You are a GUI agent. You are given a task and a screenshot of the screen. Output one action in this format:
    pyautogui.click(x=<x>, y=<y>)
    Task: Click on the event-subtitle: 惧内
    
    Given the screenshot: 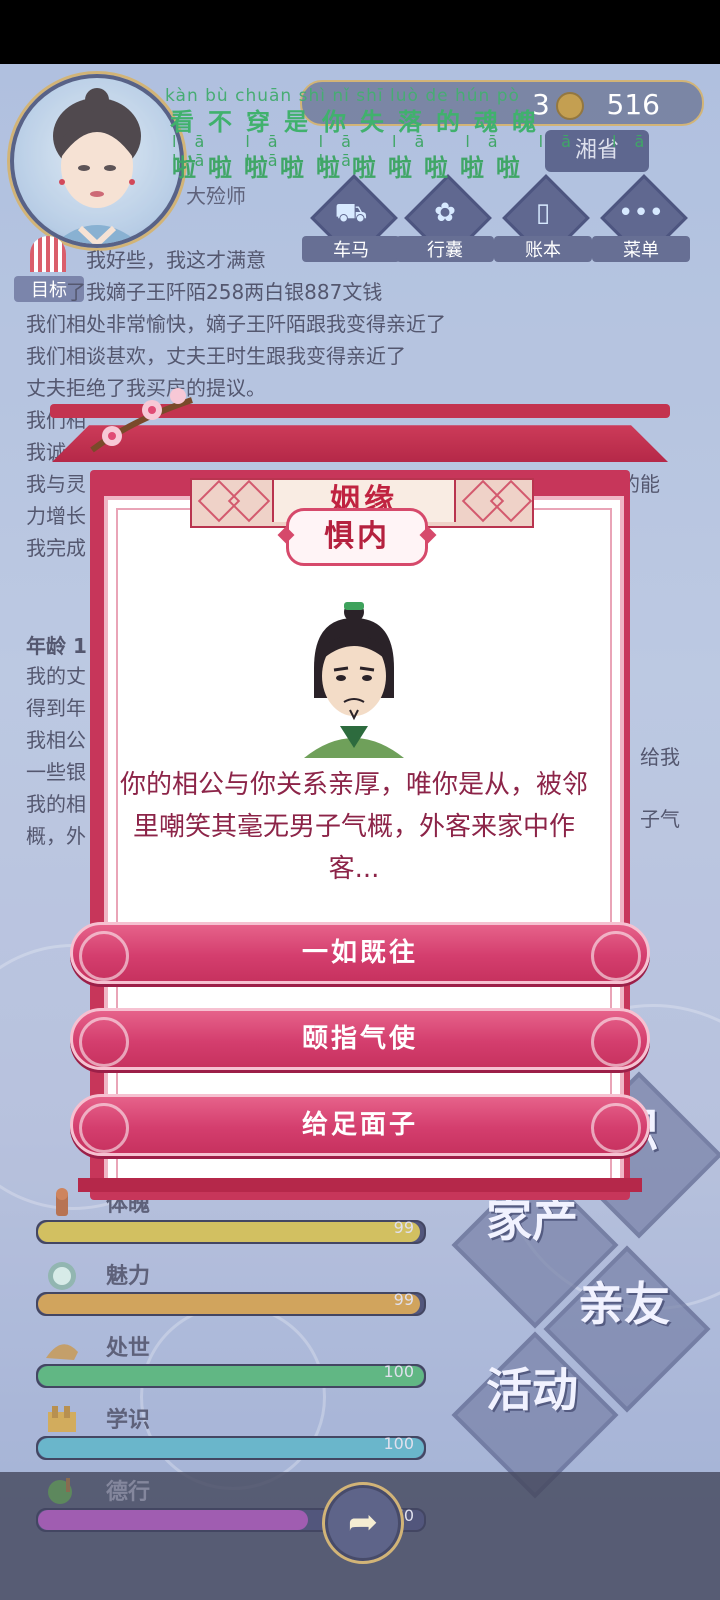 What is the action you would take?
    pyautogui.click(x=357, y=537)
    